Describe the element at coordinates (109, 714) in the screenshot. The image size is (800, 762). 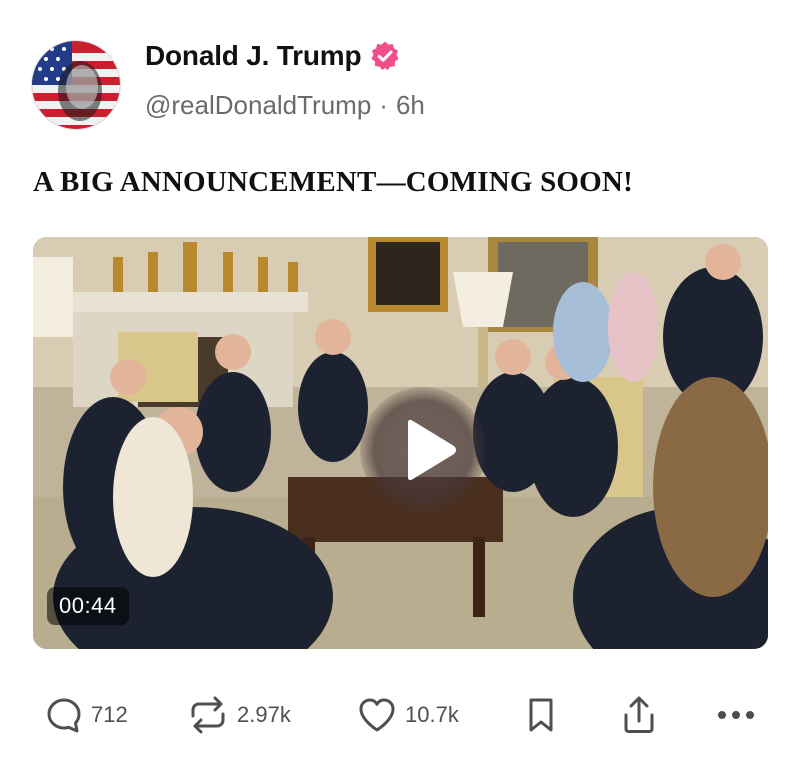
I see `reply-count: 712` at that location.